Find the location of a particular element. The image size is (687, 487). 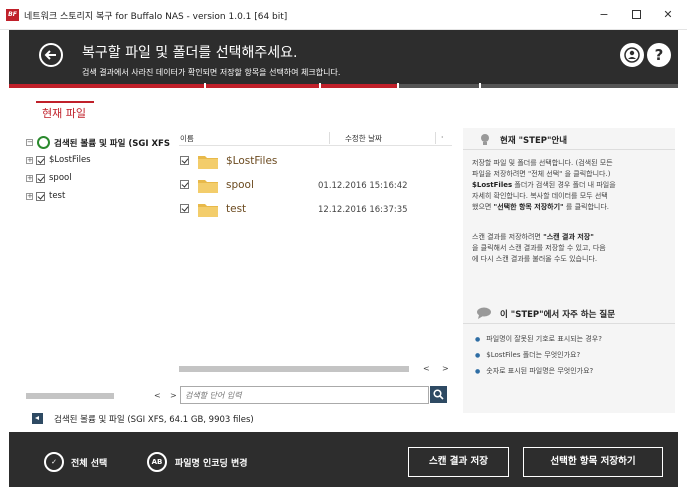

search-button is located at coordinates (438, 394).